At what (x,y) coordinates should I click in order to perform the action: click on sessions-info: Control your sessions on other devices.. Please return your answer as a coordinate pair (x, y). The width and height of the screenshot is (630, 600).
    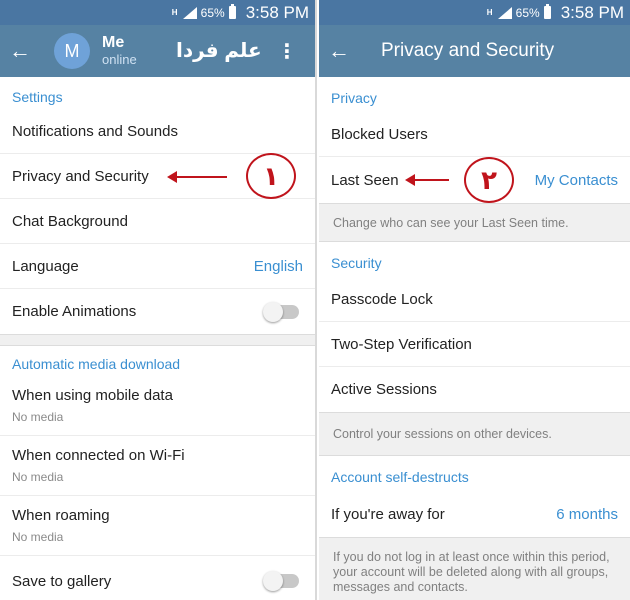
    Looking at the image, I should click on (474, 434).